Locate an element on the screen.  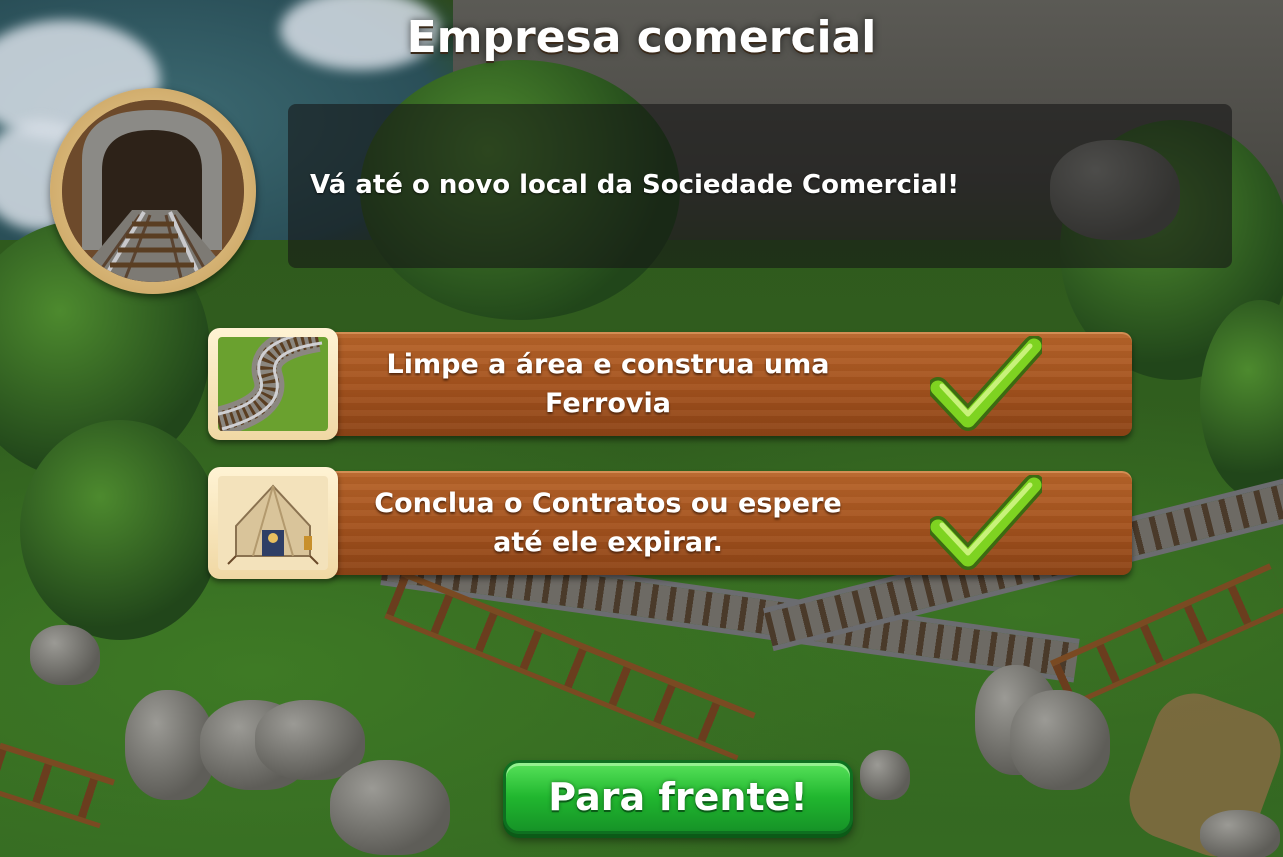
tree is located at coordinates (120, 530).